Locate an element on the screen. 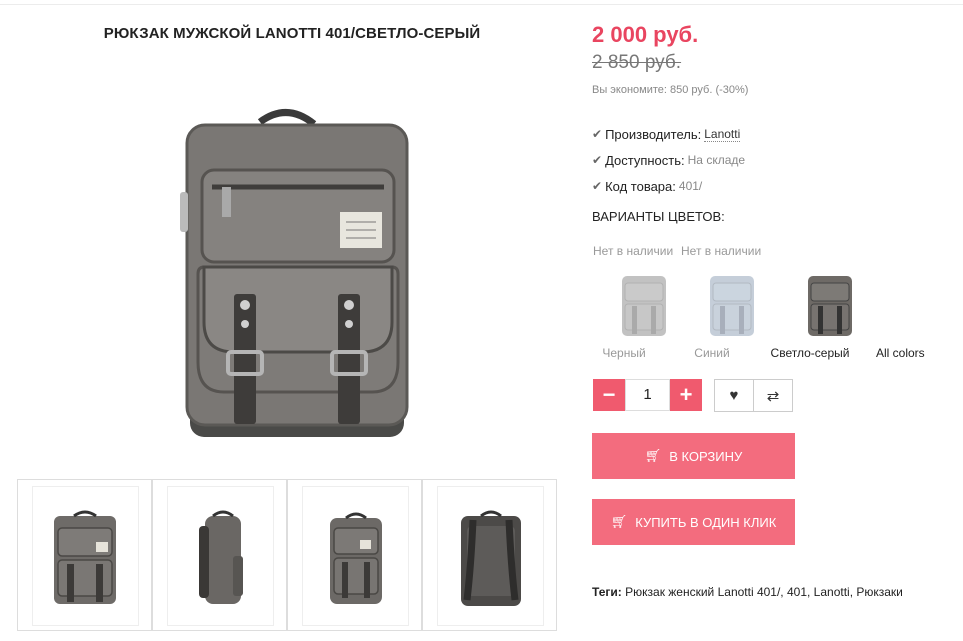 The width and height of the screenshot is (963, 641). tags-label: Теги: is located at coordinates (607, 592).